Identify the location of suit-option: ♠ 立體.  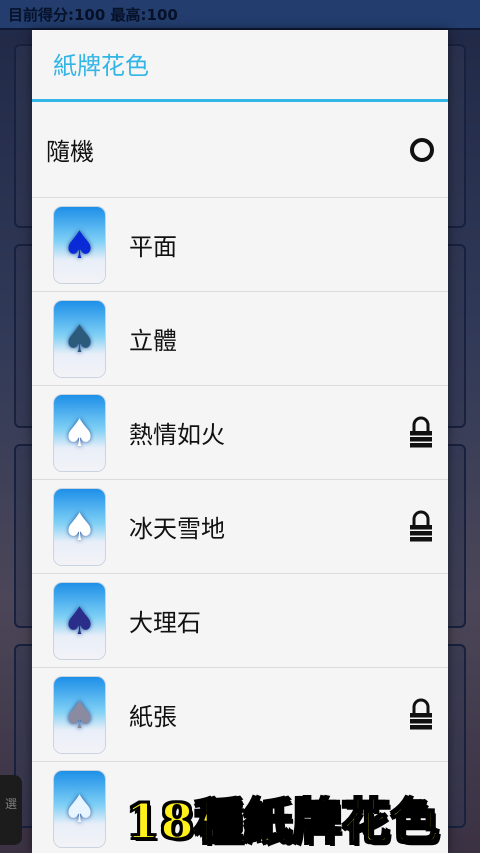
(240, 339).